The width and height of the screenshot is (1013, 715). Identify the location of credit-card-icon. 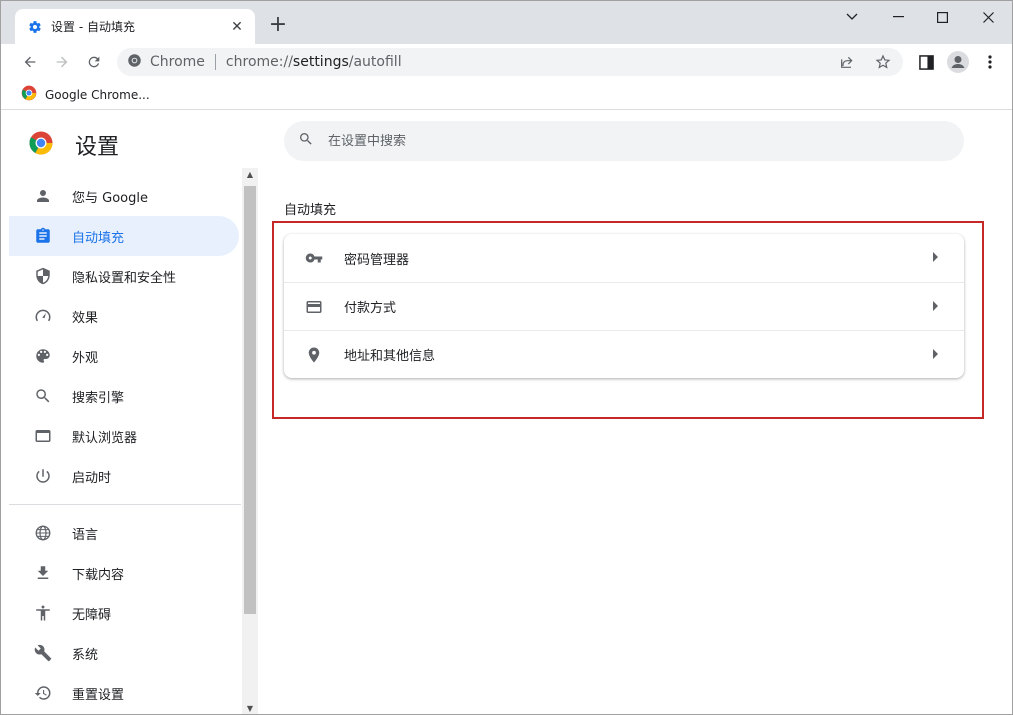
(314, 307).